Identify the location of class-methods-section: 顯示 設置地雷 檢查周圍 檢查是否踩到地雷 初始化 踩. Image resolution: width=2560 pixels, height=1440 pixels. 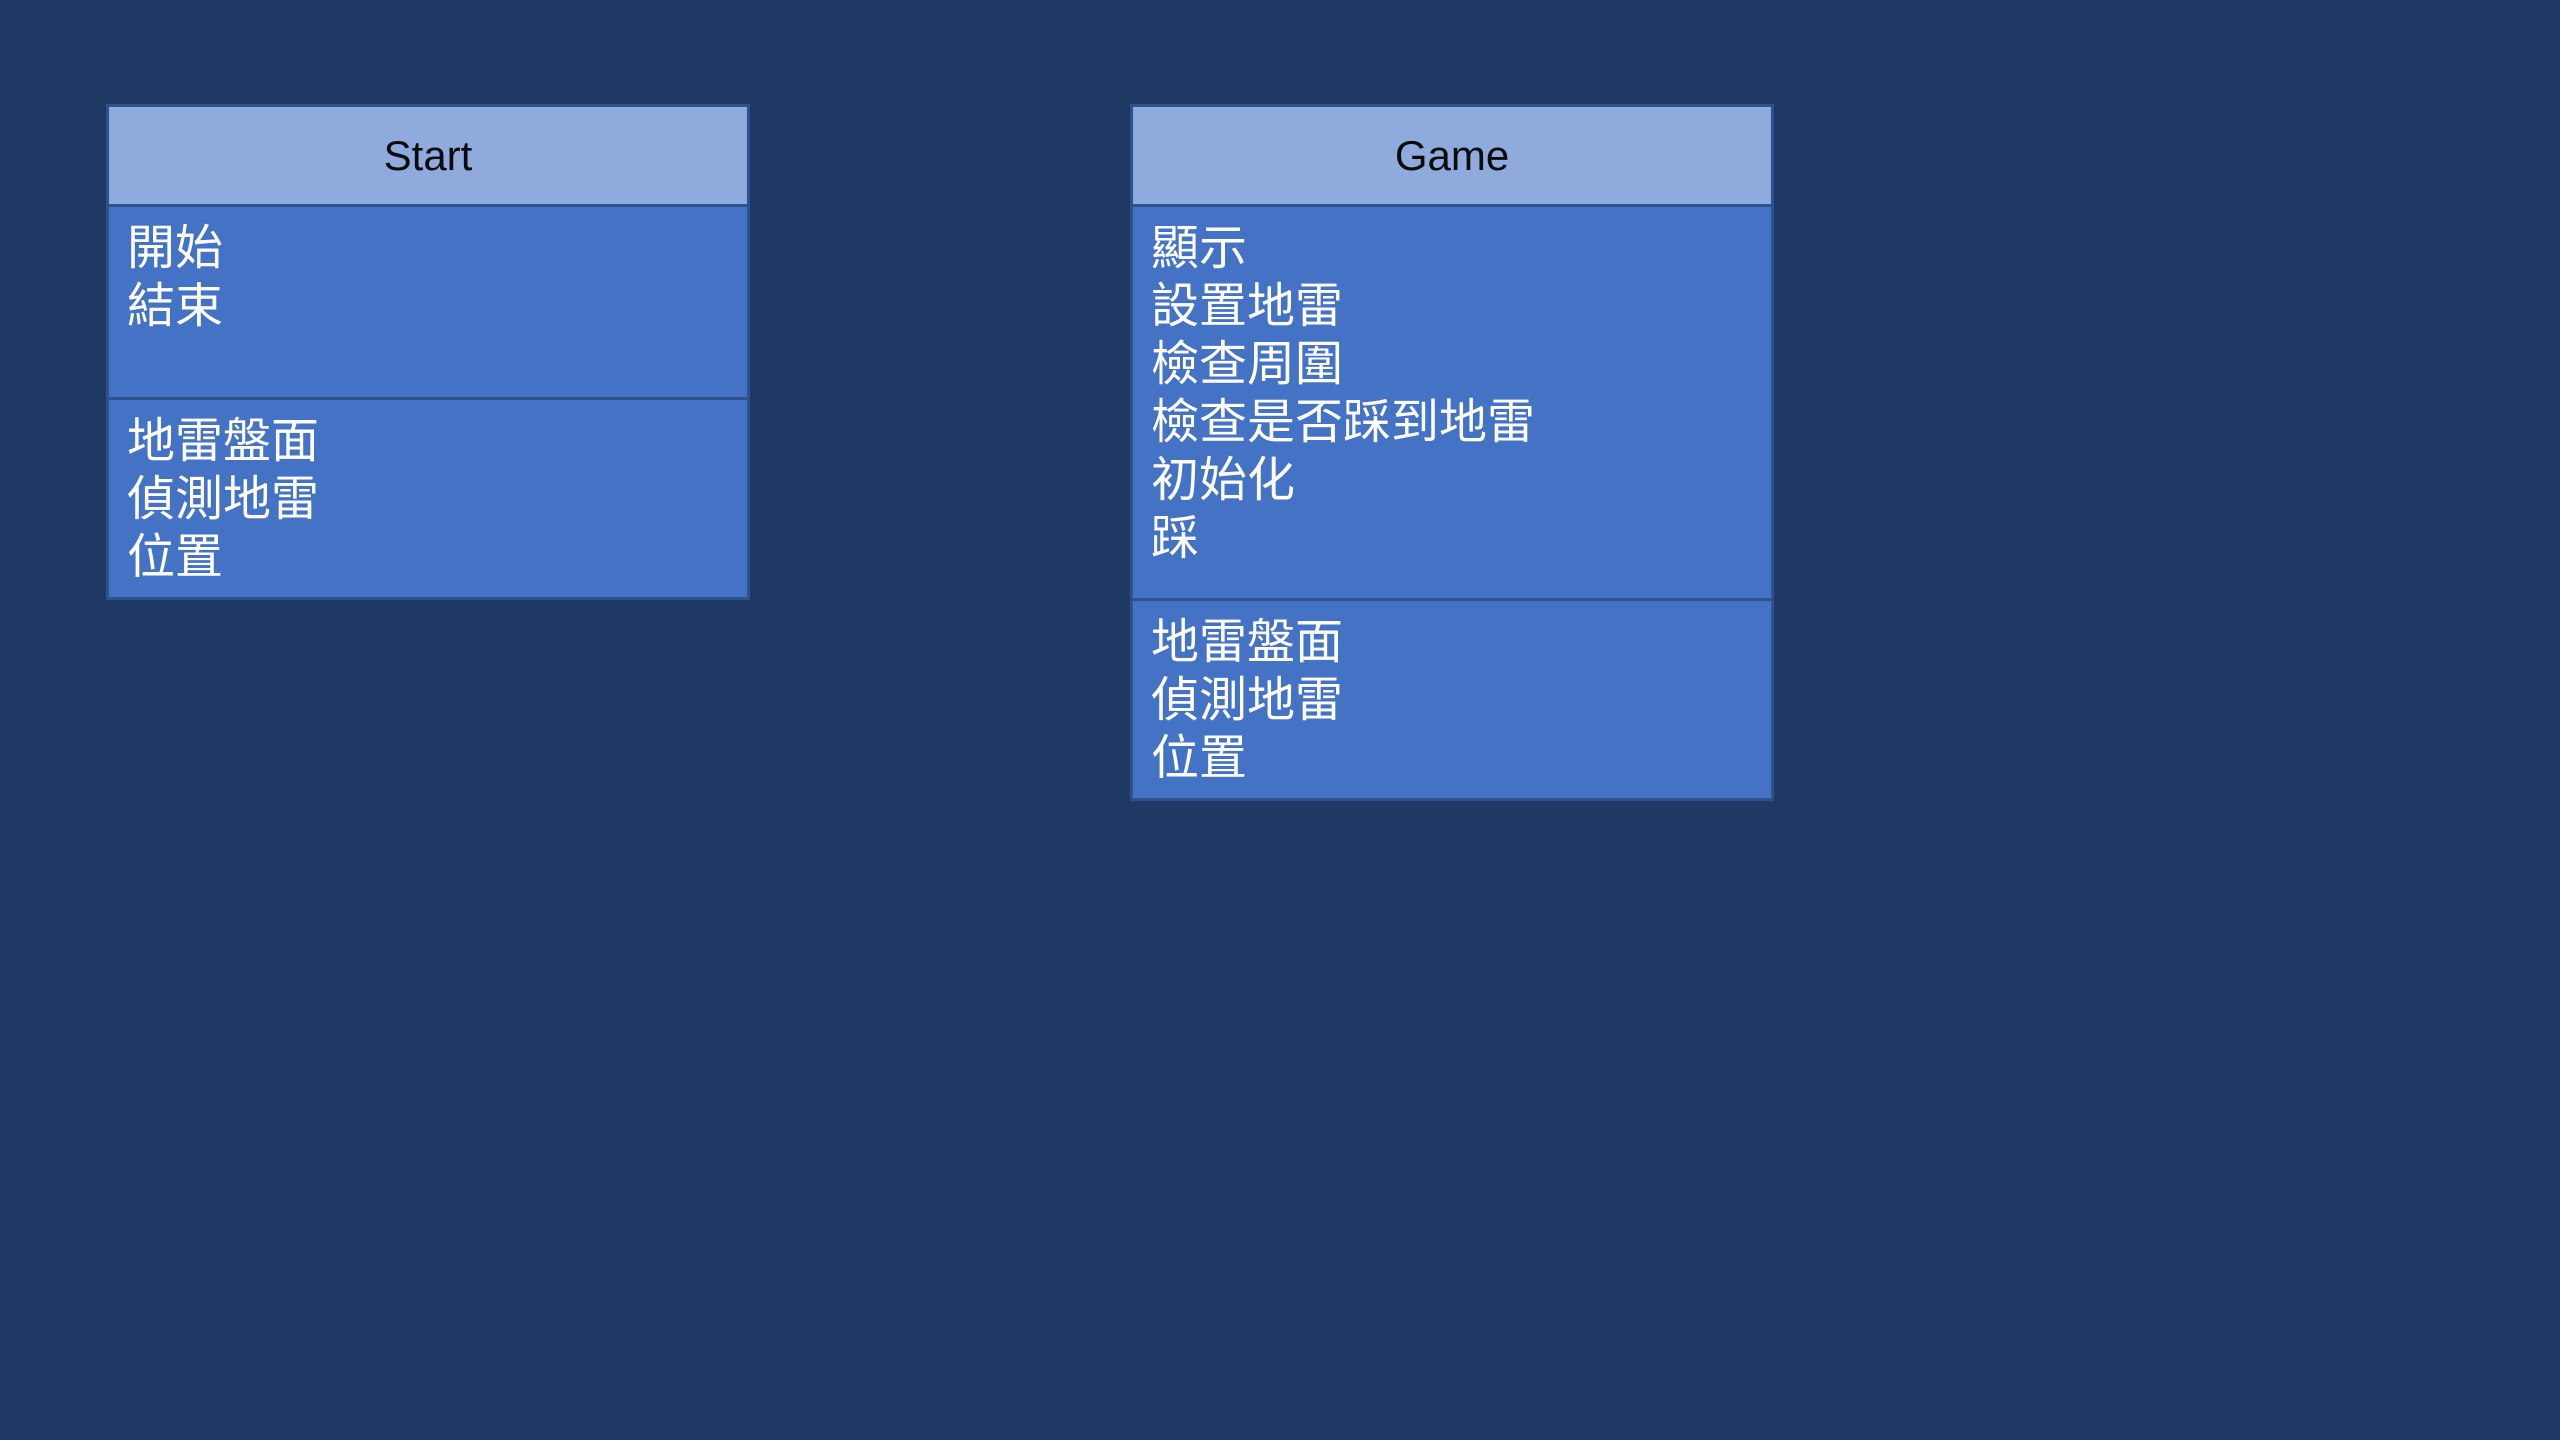
(1452, 402).